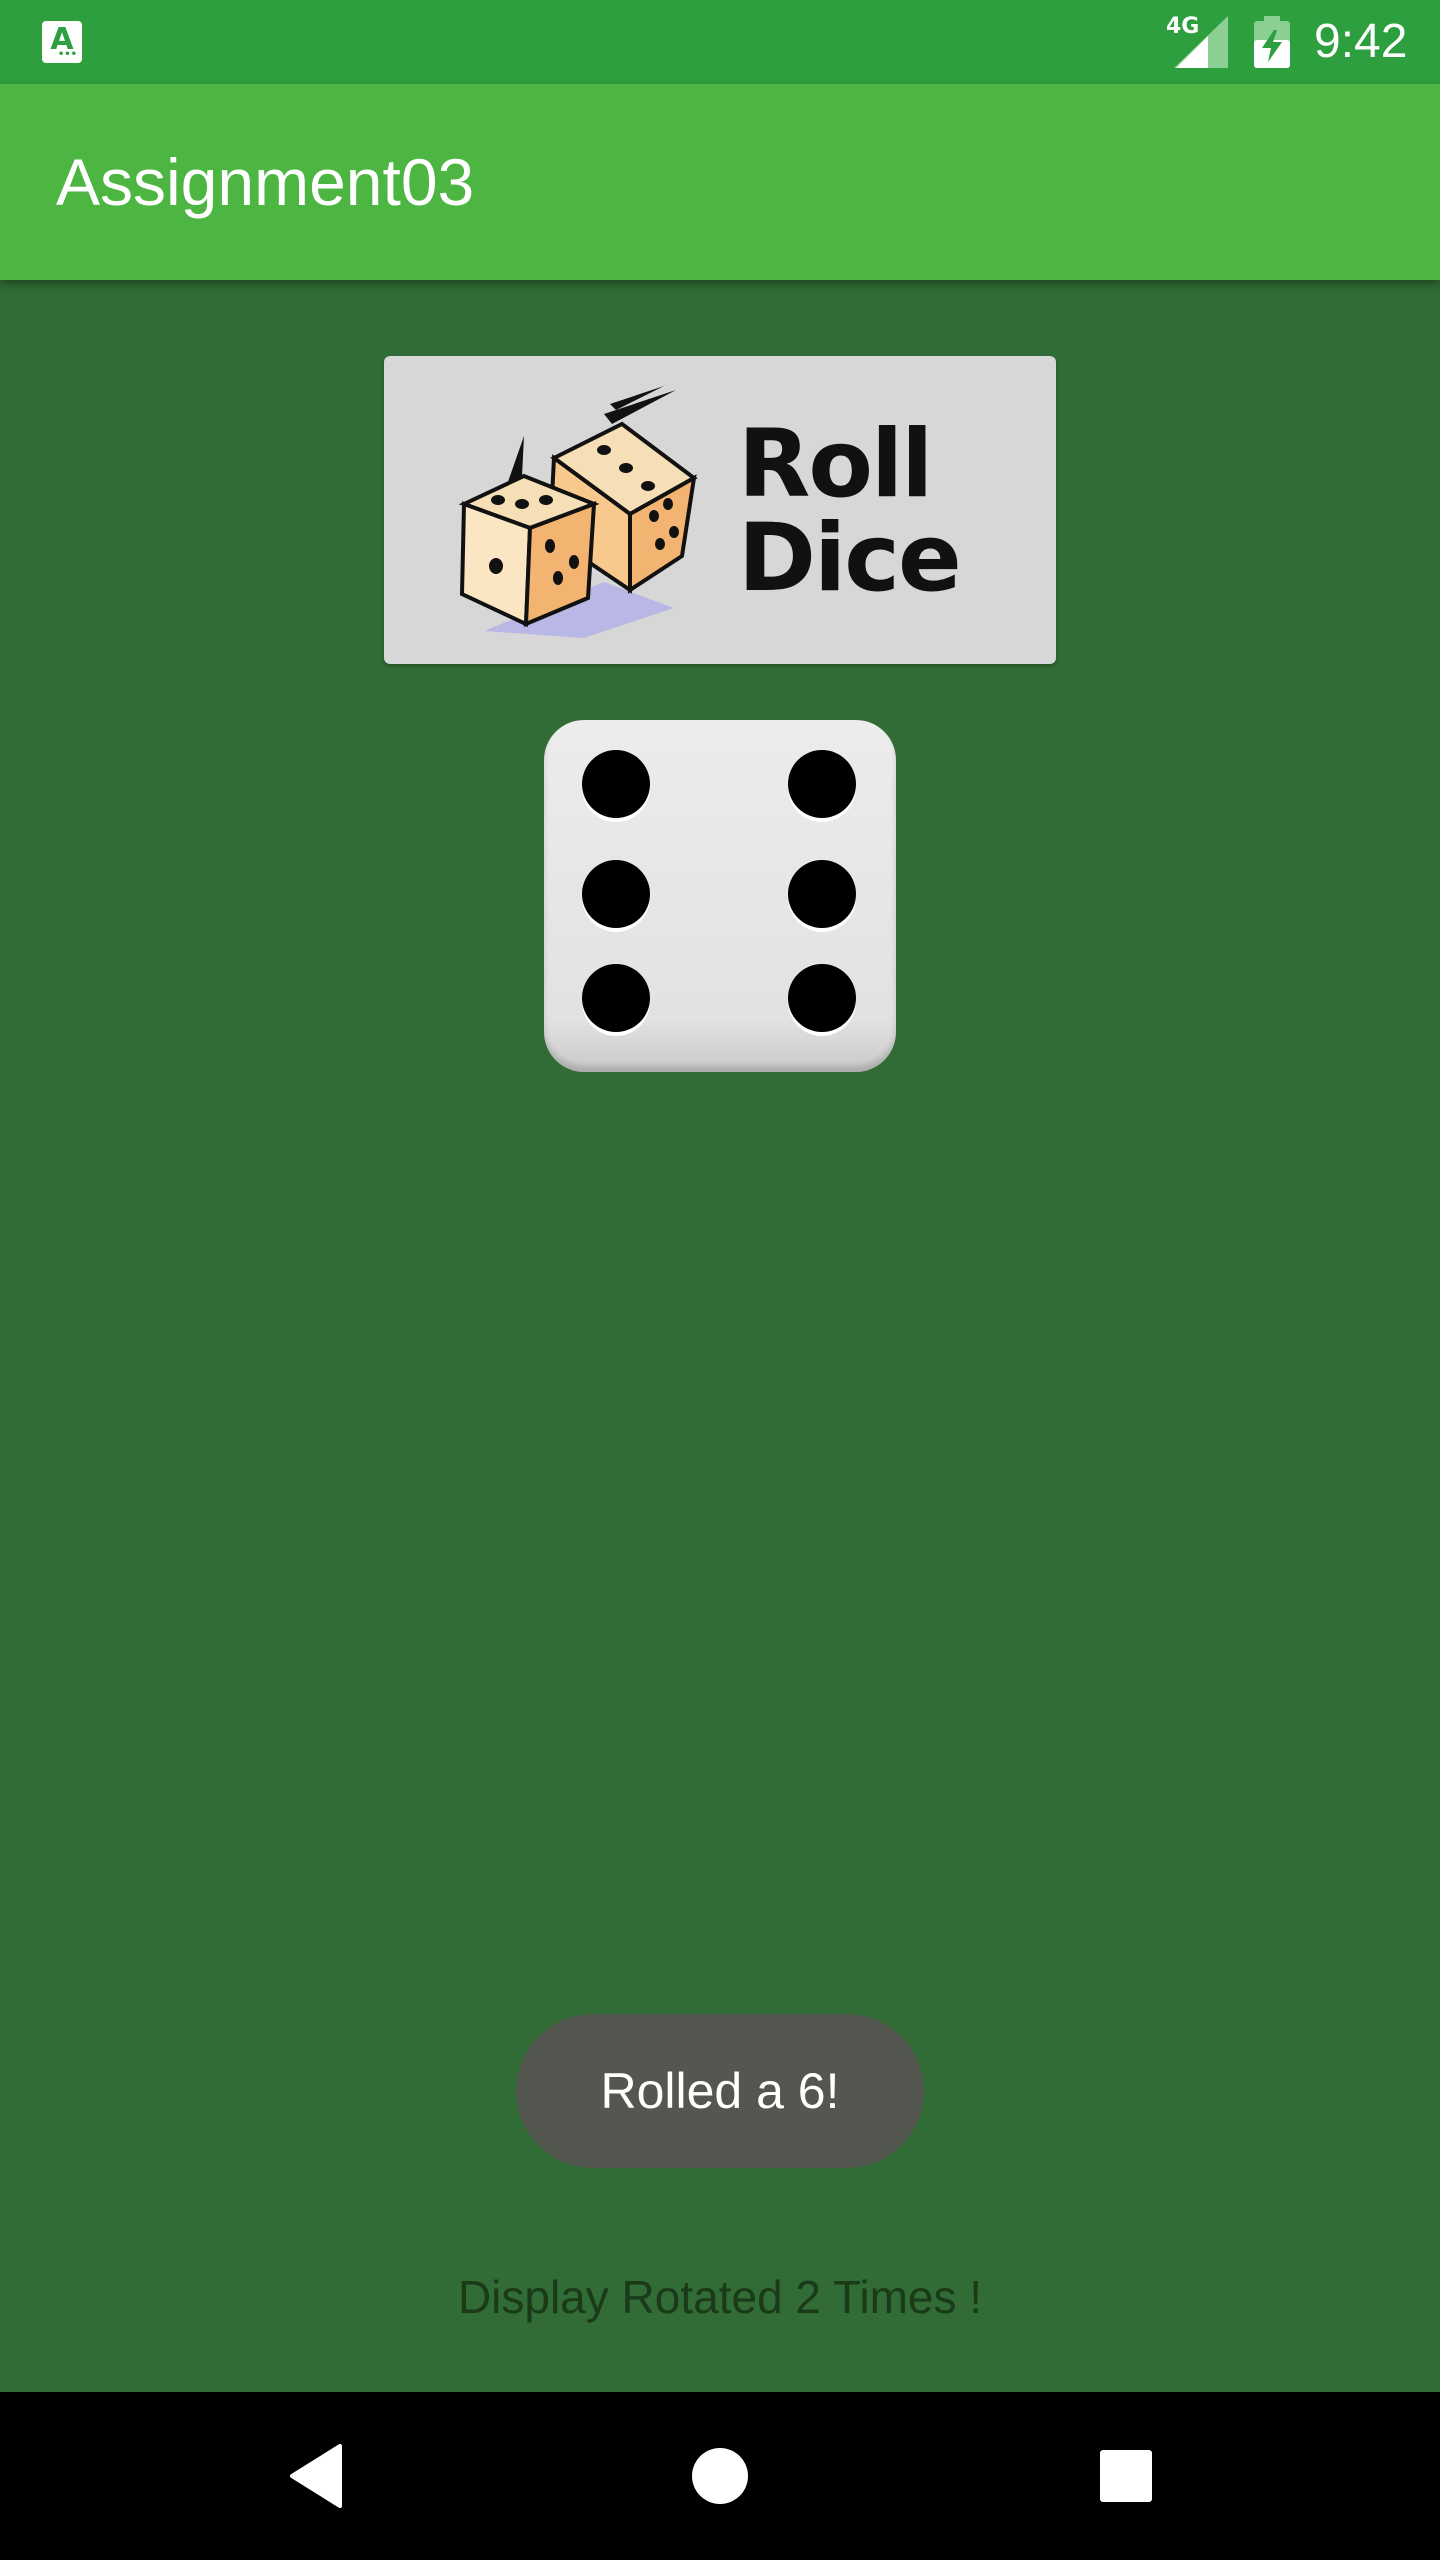 This screenshot has height=2560, width=1440. What do you see at coordinates (720, 2297) in the screenshot?
I see `rotation-count-text: Display Rotated 2 Times !` at bounding box center [720, 2297].